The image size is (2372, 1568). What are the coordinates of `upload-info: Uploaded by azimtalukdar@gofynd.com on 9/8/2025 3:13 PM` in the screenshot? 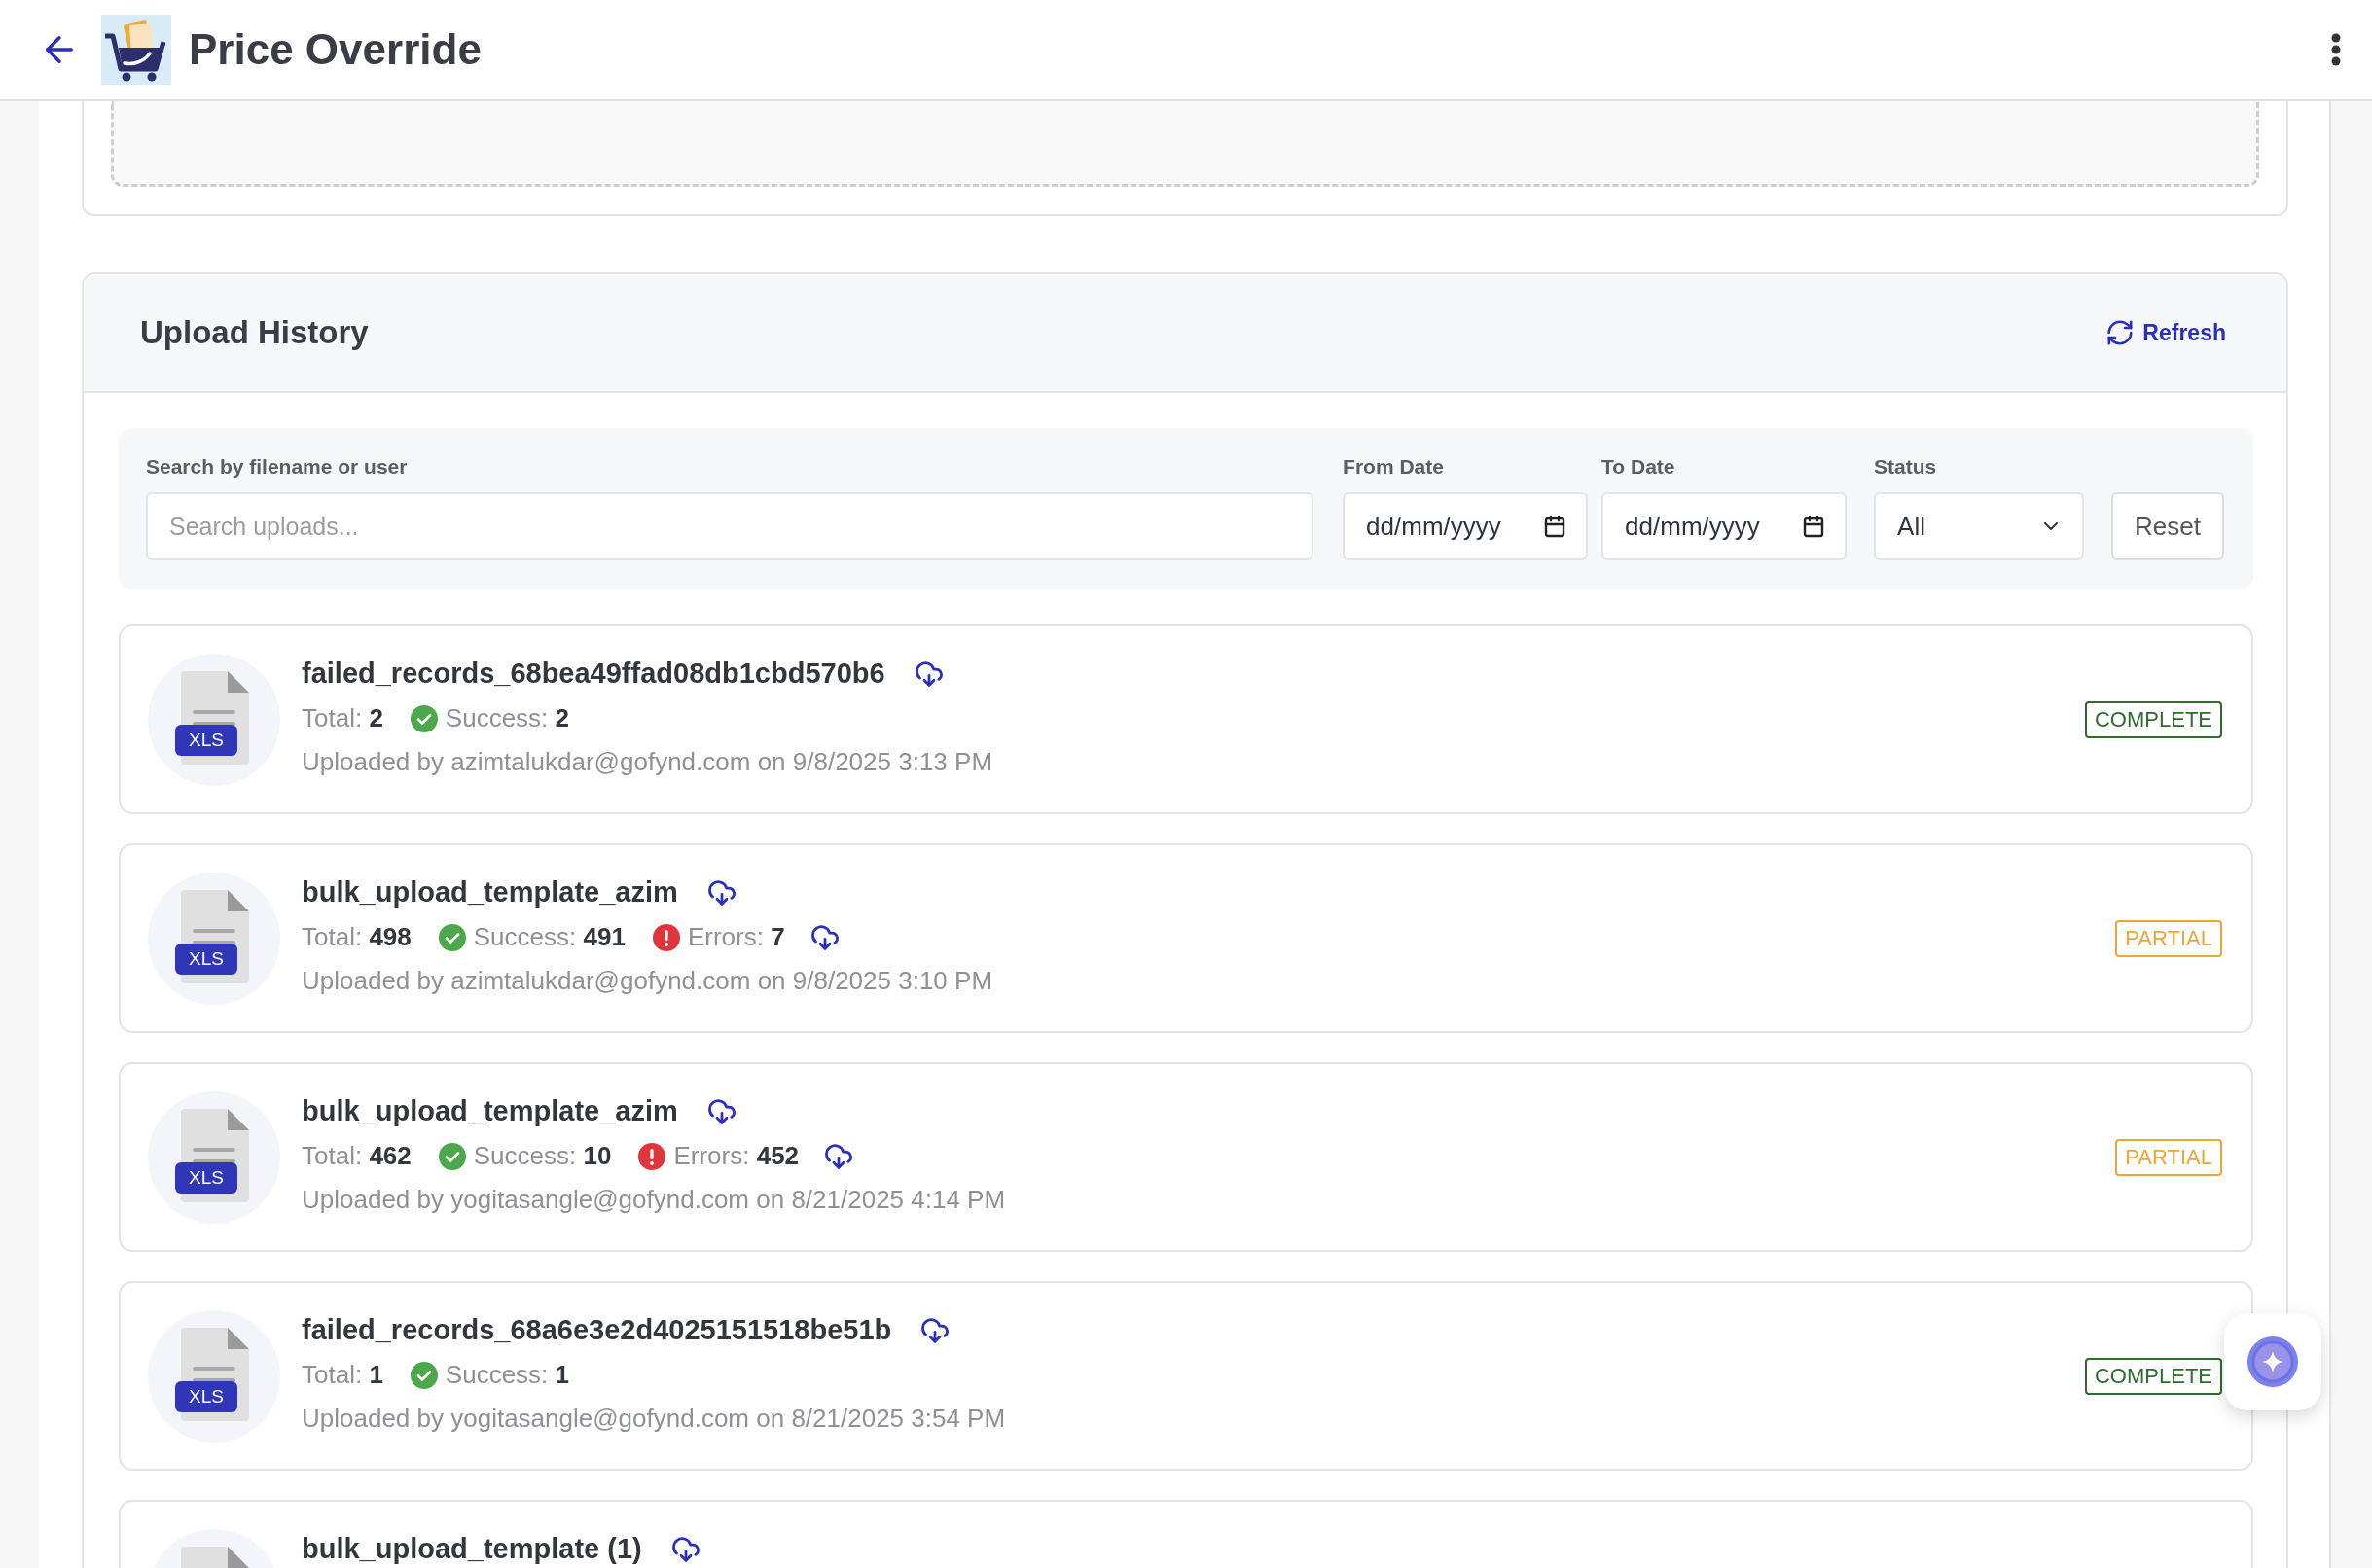 It's located at (648, 762).